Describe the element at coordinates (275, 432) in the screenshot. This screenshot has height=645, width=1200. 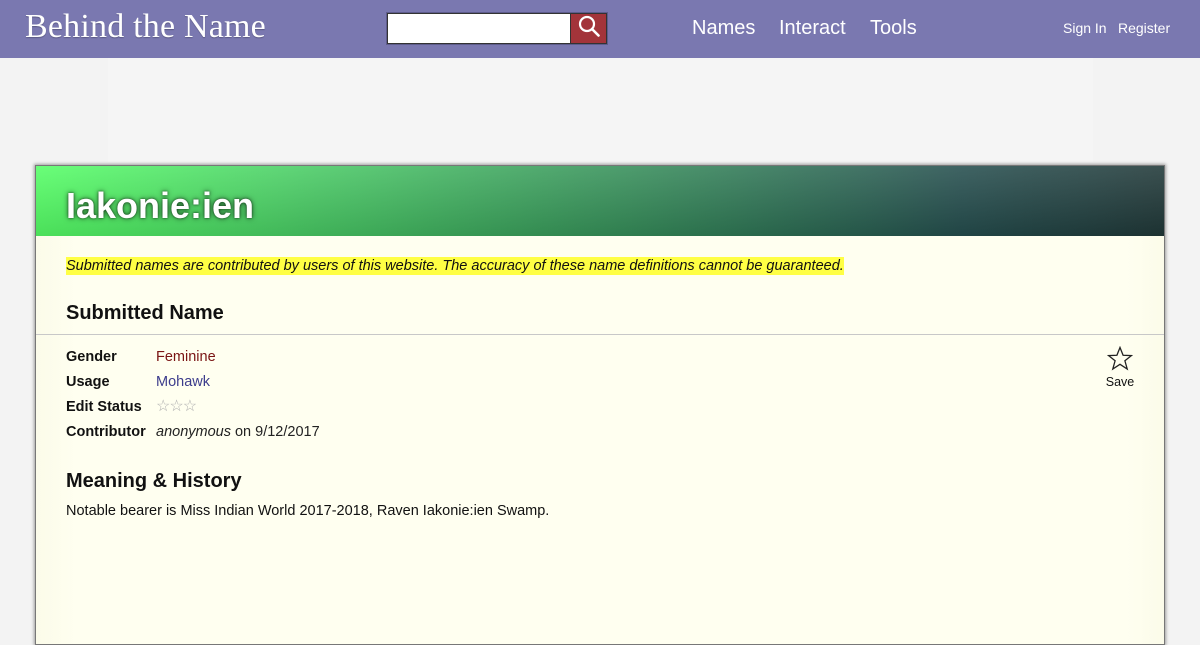
I see `contributor-date: on 9/12/2017` at that location.